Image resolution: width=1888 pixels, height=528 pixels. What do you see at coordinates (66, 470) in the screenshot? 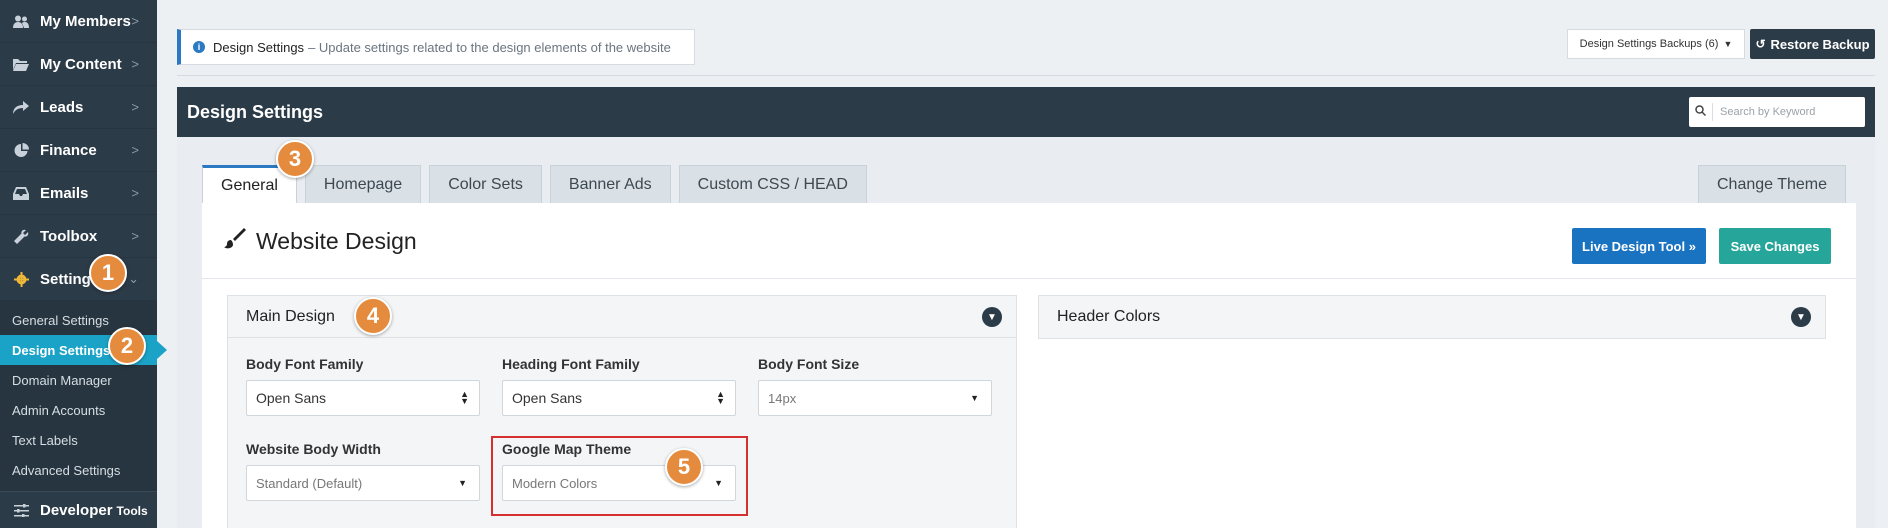
I see `submenu-label: Advanced Settings` at bounding box center [66, 470].